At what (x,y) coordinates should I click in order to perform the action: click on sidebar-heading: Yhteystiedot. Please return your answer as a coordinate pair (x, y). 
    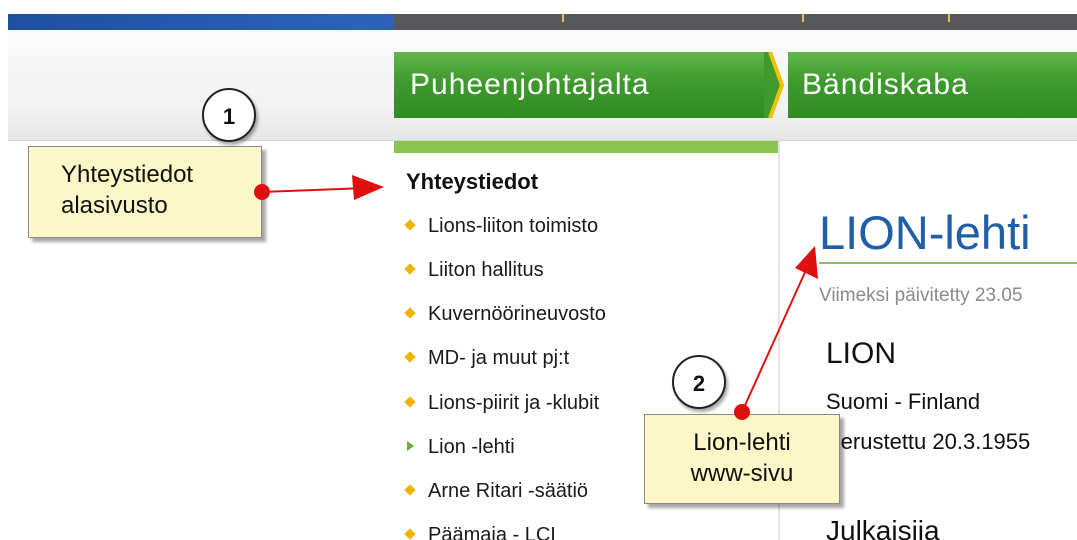
    Looking at the image, I should click on (472, 182).